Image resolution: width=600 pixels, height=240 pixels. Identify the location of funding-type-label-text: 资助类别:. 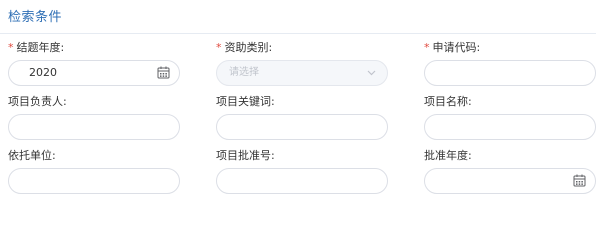
(248, 47).